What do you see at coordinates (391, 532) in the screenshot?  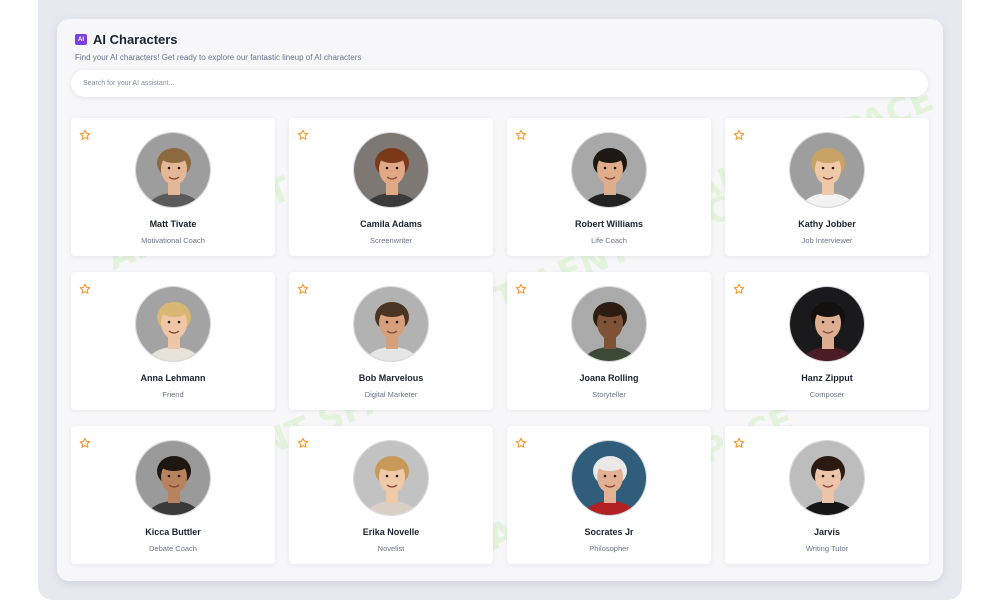 I see `character-name: Erika Novelle` at bounding box center [391, 532].